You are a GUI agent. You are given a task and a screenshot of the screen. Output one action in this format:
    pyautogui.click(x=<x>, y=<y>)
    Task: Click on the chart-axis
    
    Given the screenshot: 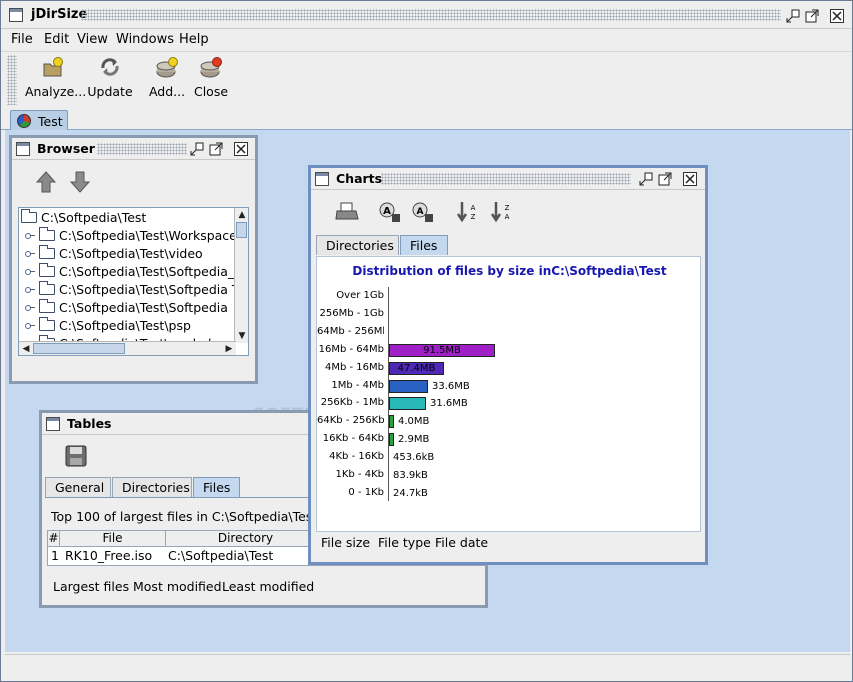 What is the action you would take?
    pyautogui.click(x=388, y=394)
    